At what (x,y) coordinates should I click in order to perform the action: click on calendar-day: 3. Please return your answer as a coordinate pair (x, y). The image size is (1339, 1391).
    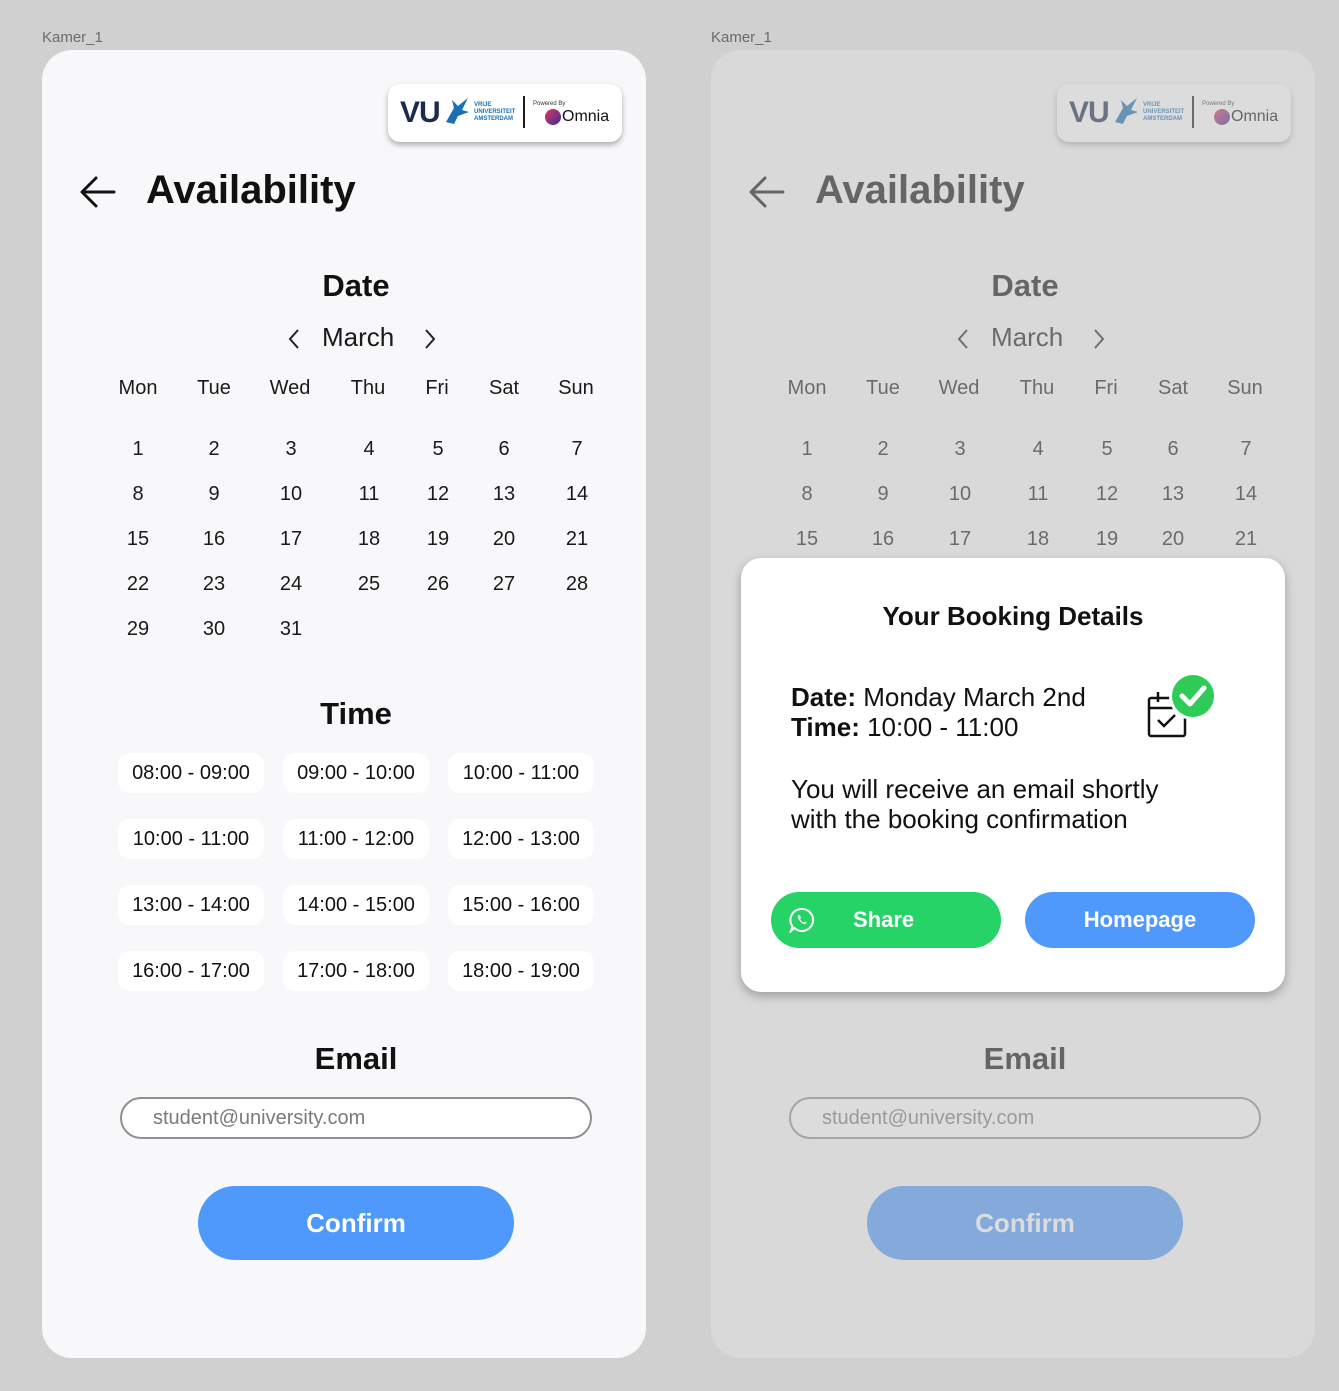
    Looking at the image, I should click on (291, 449).